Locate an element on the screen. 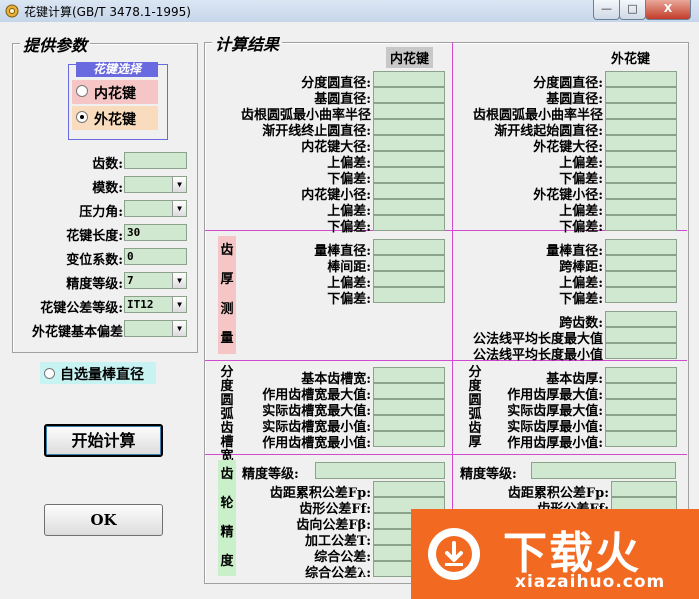  strip-char: 测 is located at coordinates (227, 309).